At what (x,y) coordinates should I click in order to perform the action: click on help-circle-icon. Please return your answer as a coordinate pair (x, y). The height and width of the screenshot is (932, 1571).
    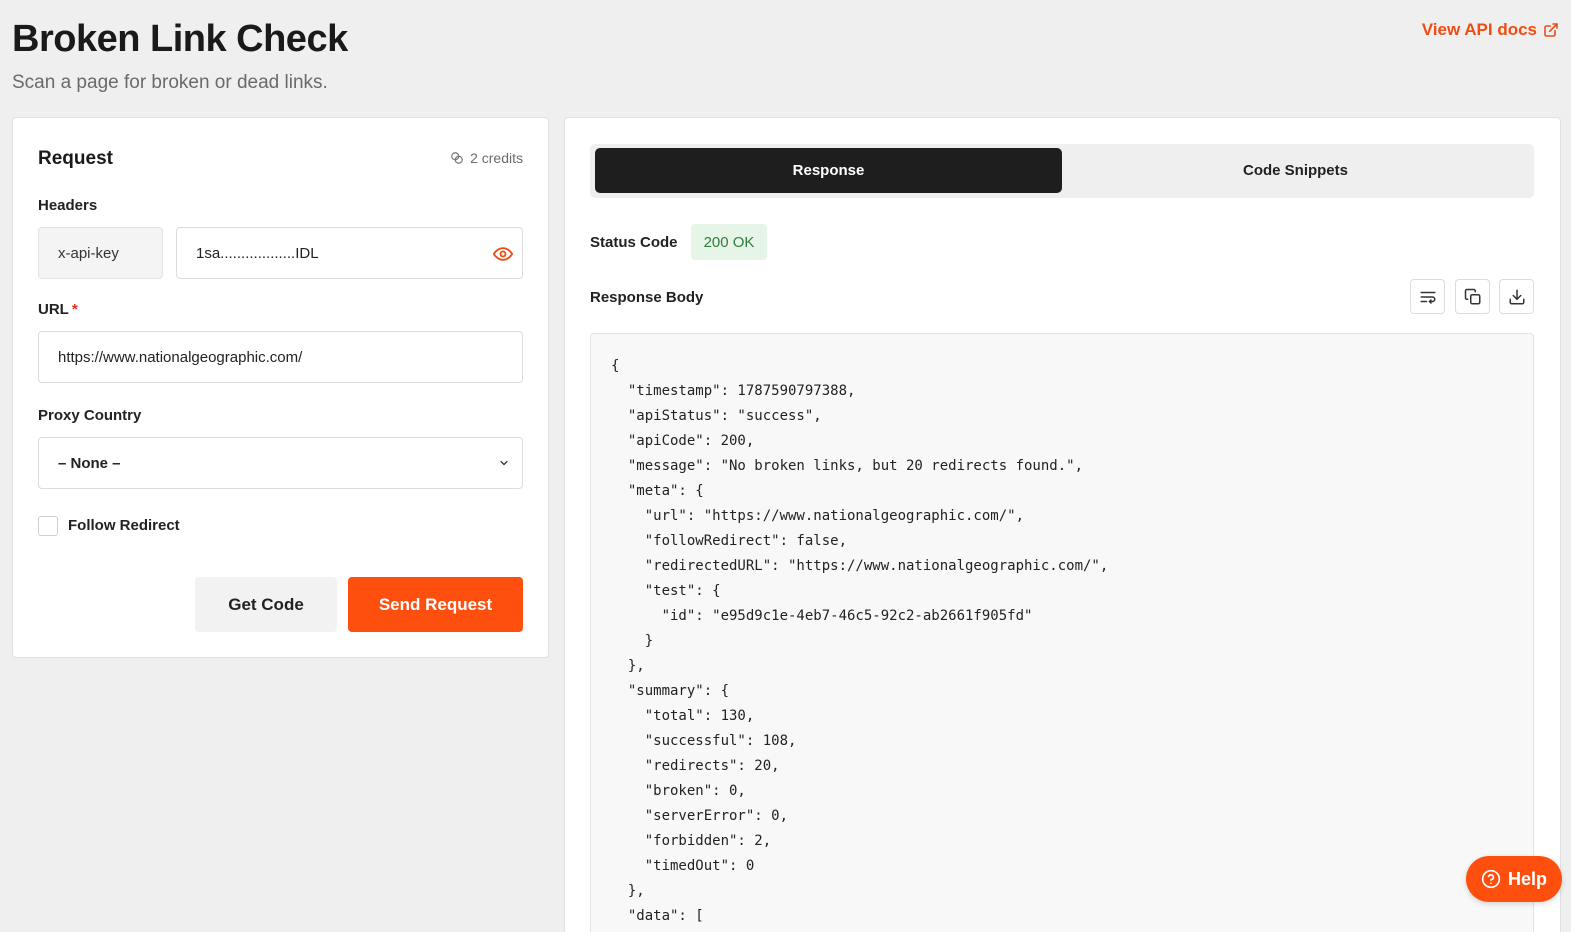
    Looking at the image, I should click on (1491, 879).